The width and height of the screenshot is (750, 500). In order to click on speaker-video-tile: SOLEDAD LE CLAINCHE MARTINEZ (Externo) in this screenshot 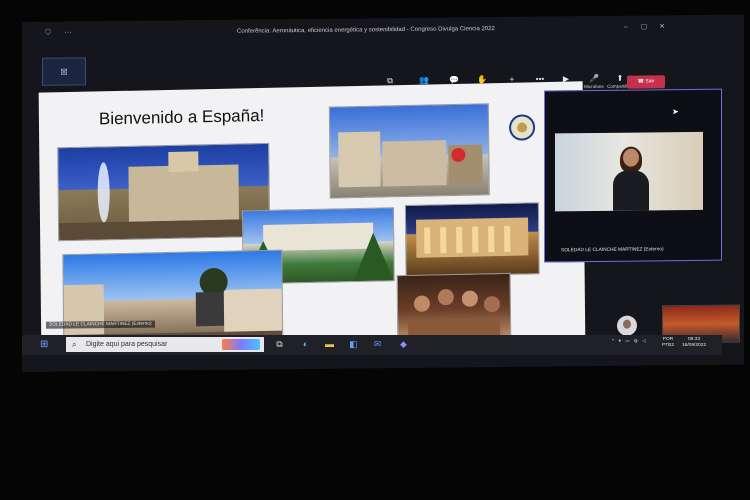, I will do `click(633, 175)`.